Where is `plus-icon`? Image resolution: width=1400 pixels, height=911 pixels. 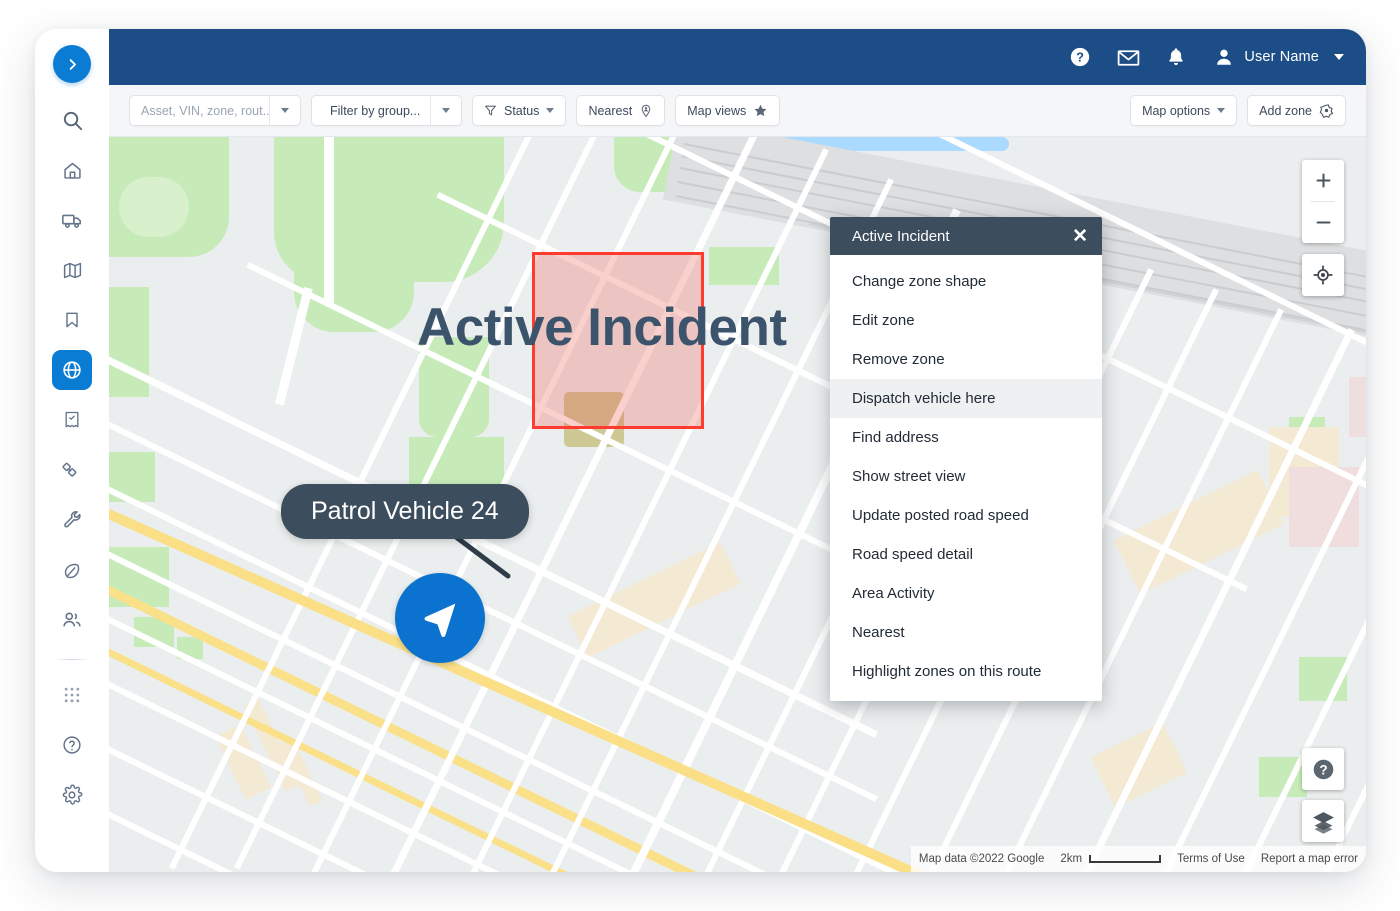 plus-icon is located at coordinates (1323, 180).